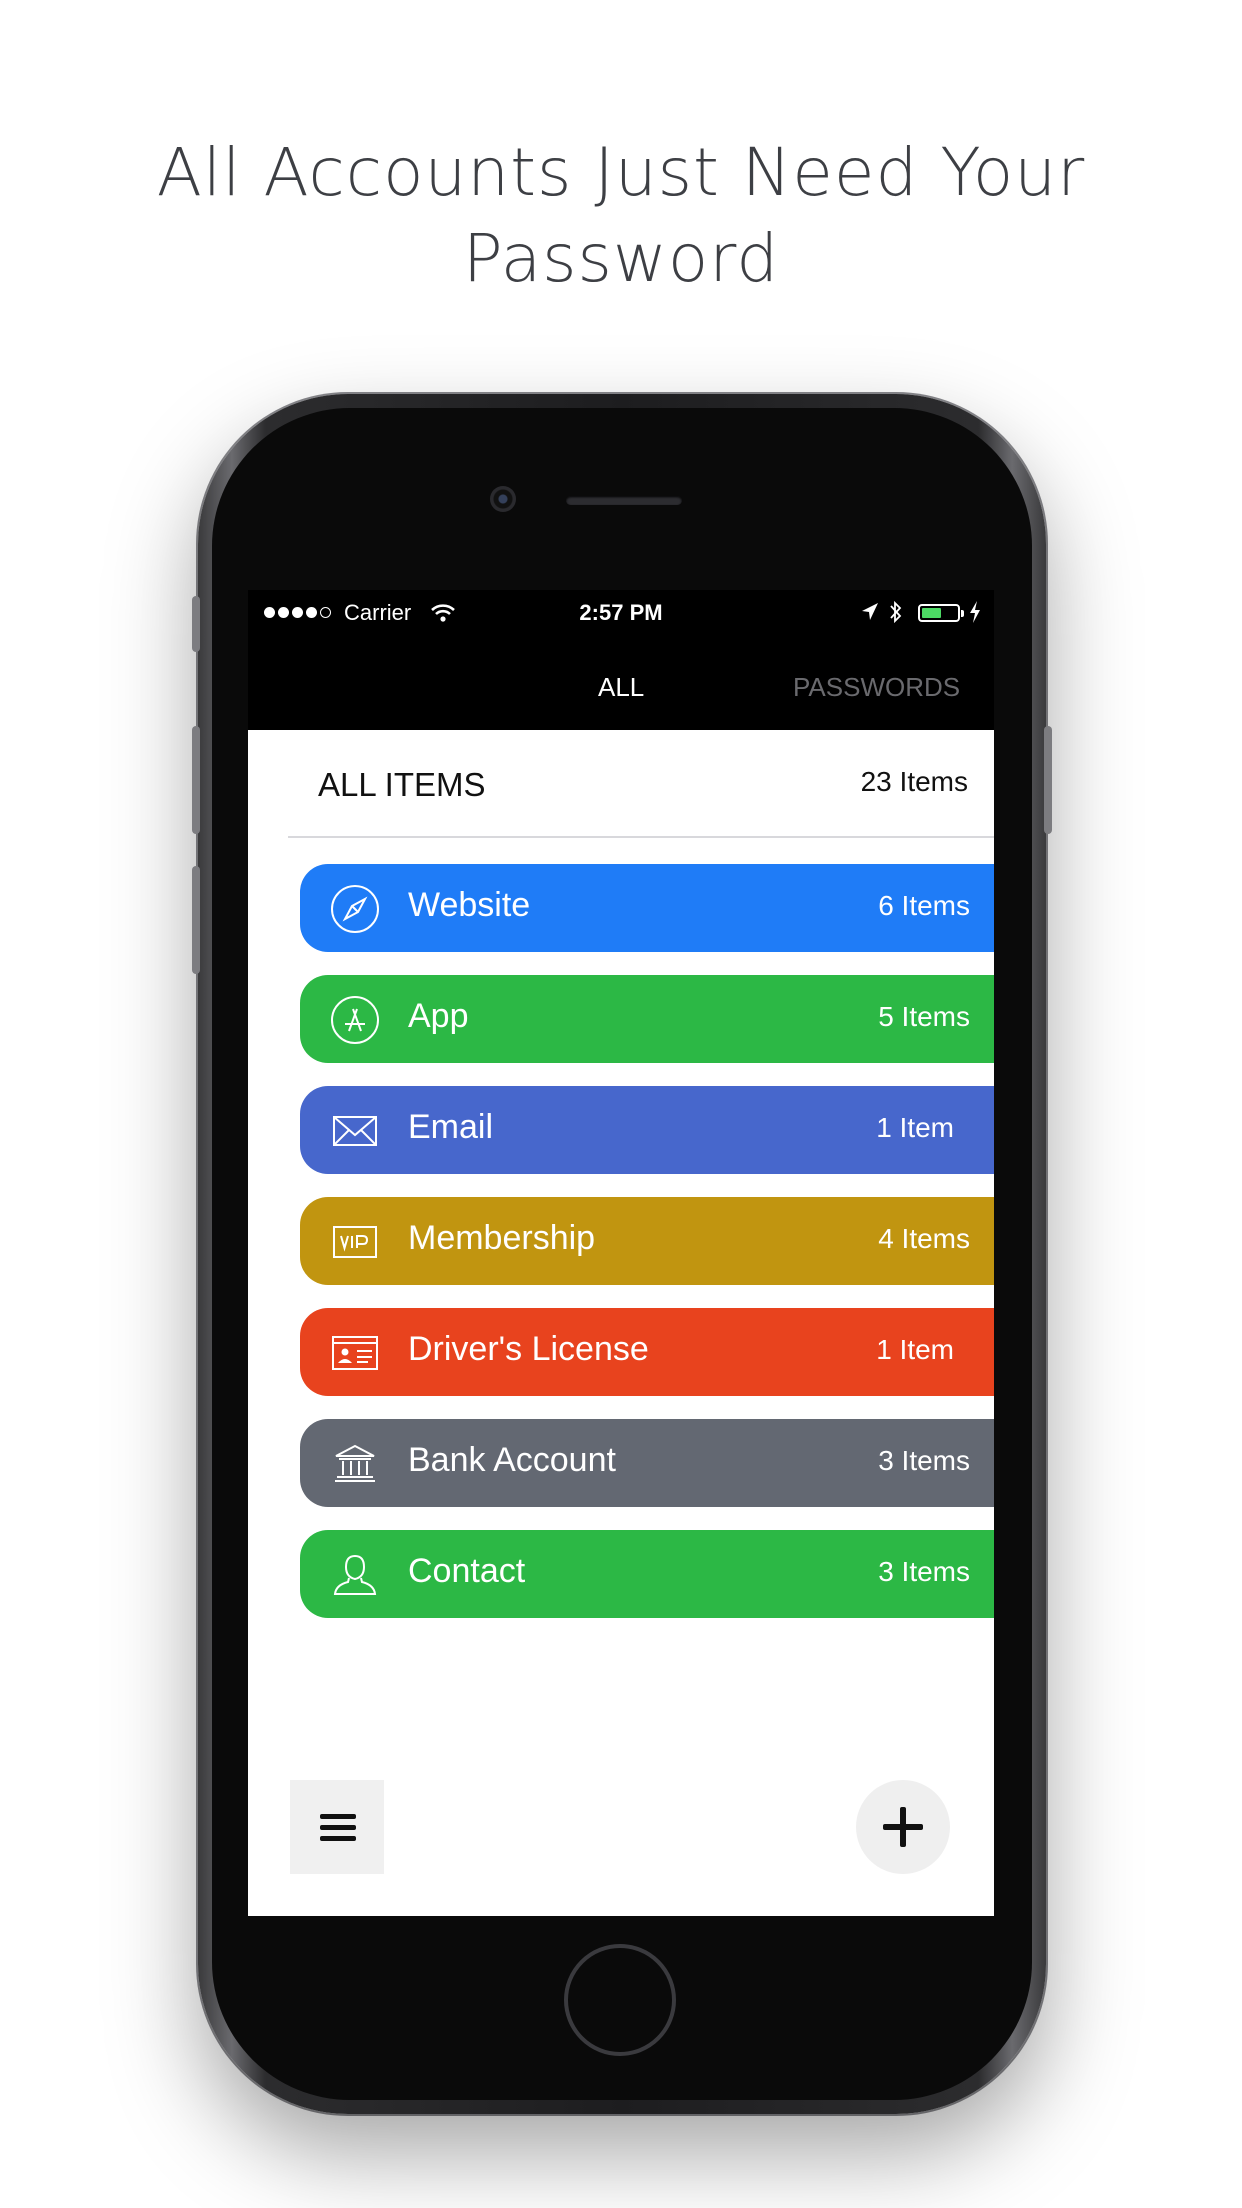 The height and width of the screenshot is (2208, 1242). What do you see at coordinates (621, 783) in the screenshot?
I see `all-items-header: ALL ITEMS 23 Items` at bounding box center [621, 783].